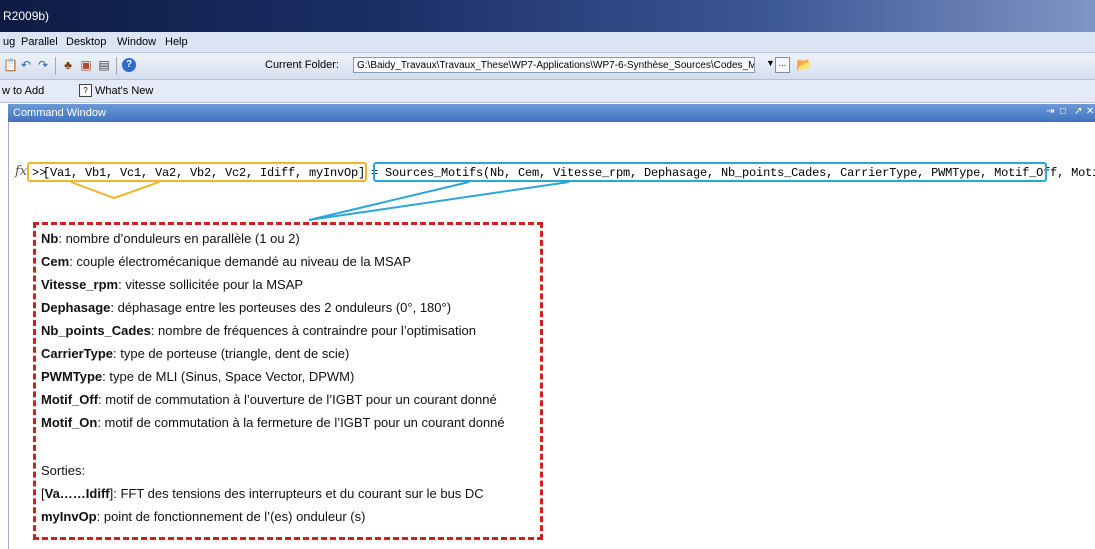 The image size is (1095, 549). Describe the element at coordinates (124, 91) in the screenshot. I see `whats-new-link: What's New` at that location.